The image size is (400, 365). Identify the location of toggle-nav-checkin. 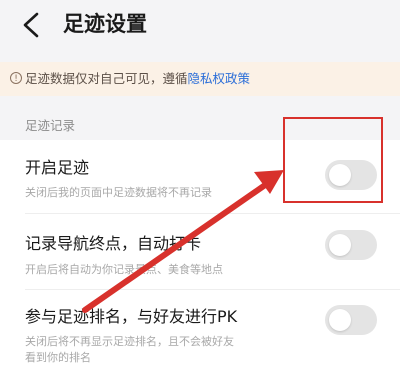
(351, 245).